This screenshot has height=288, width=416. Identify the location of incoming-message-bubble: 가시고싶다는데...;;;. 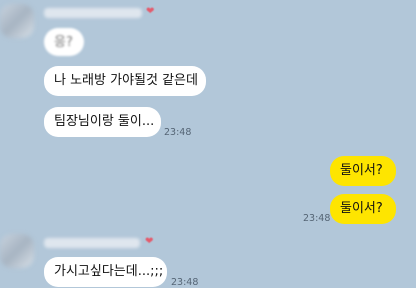
(105, 272).